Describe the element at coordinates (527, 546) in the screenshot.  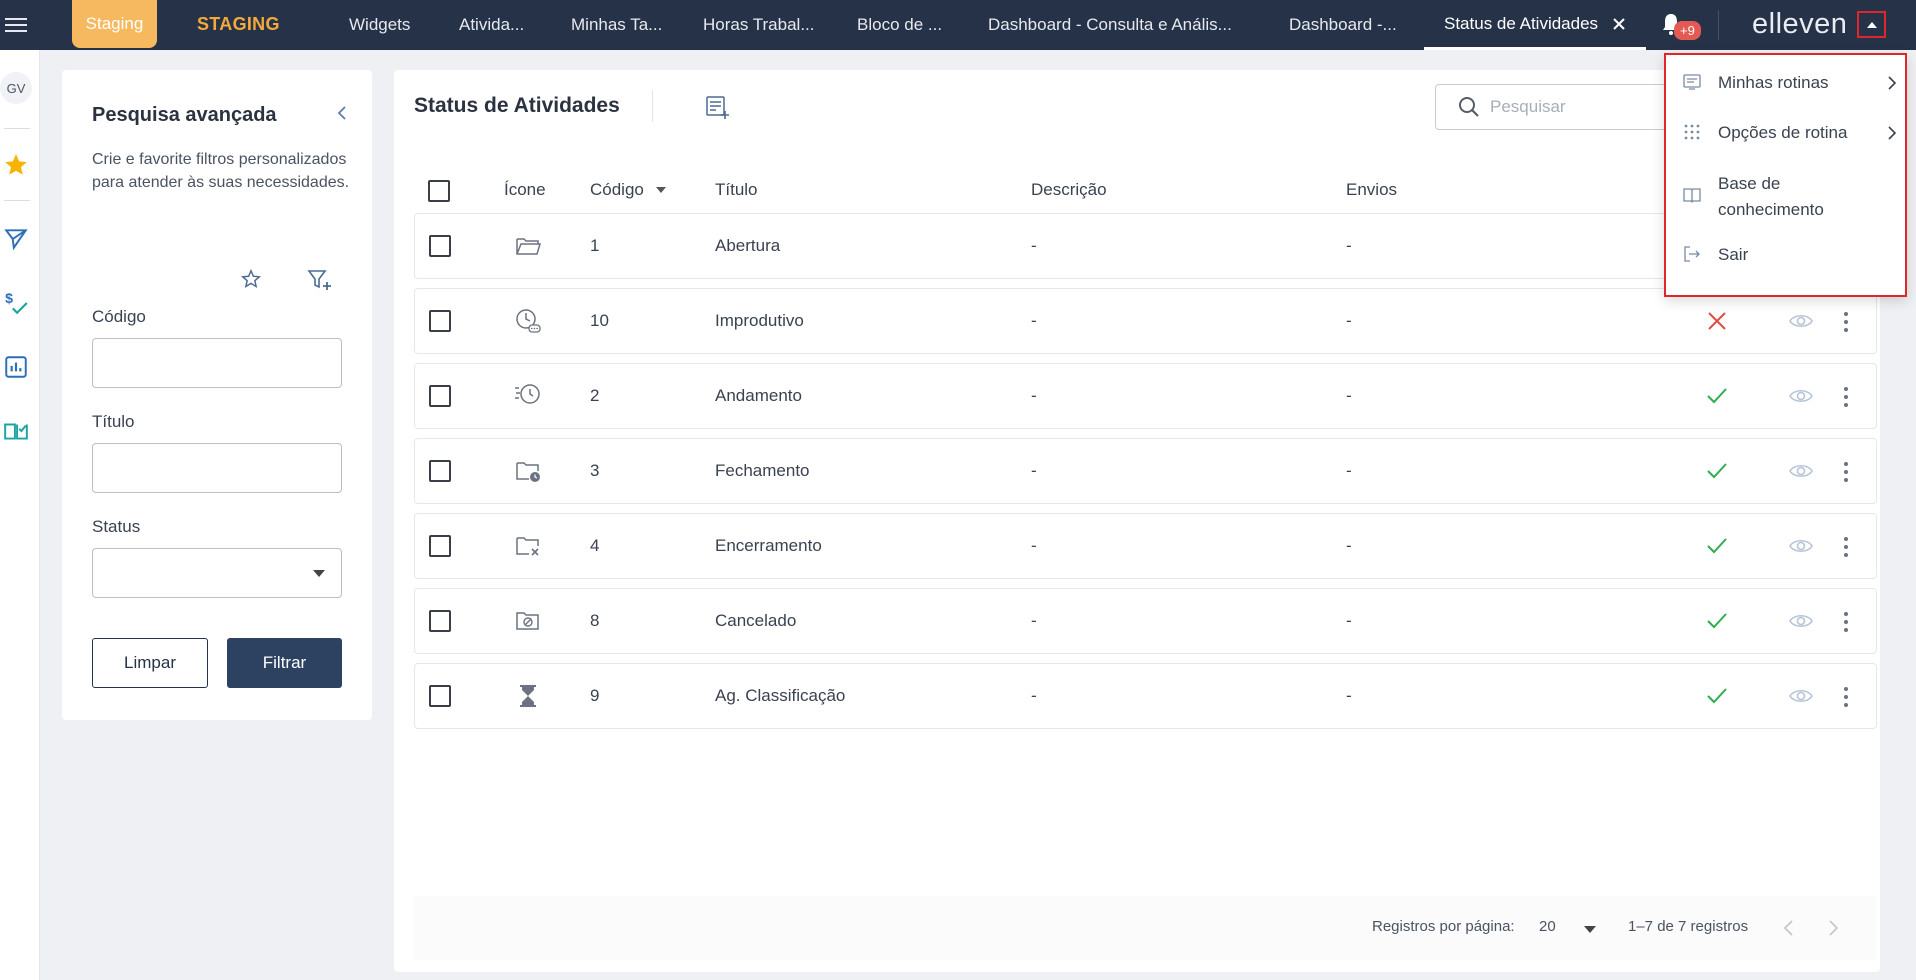
I see `folder-x-icon` at that location.